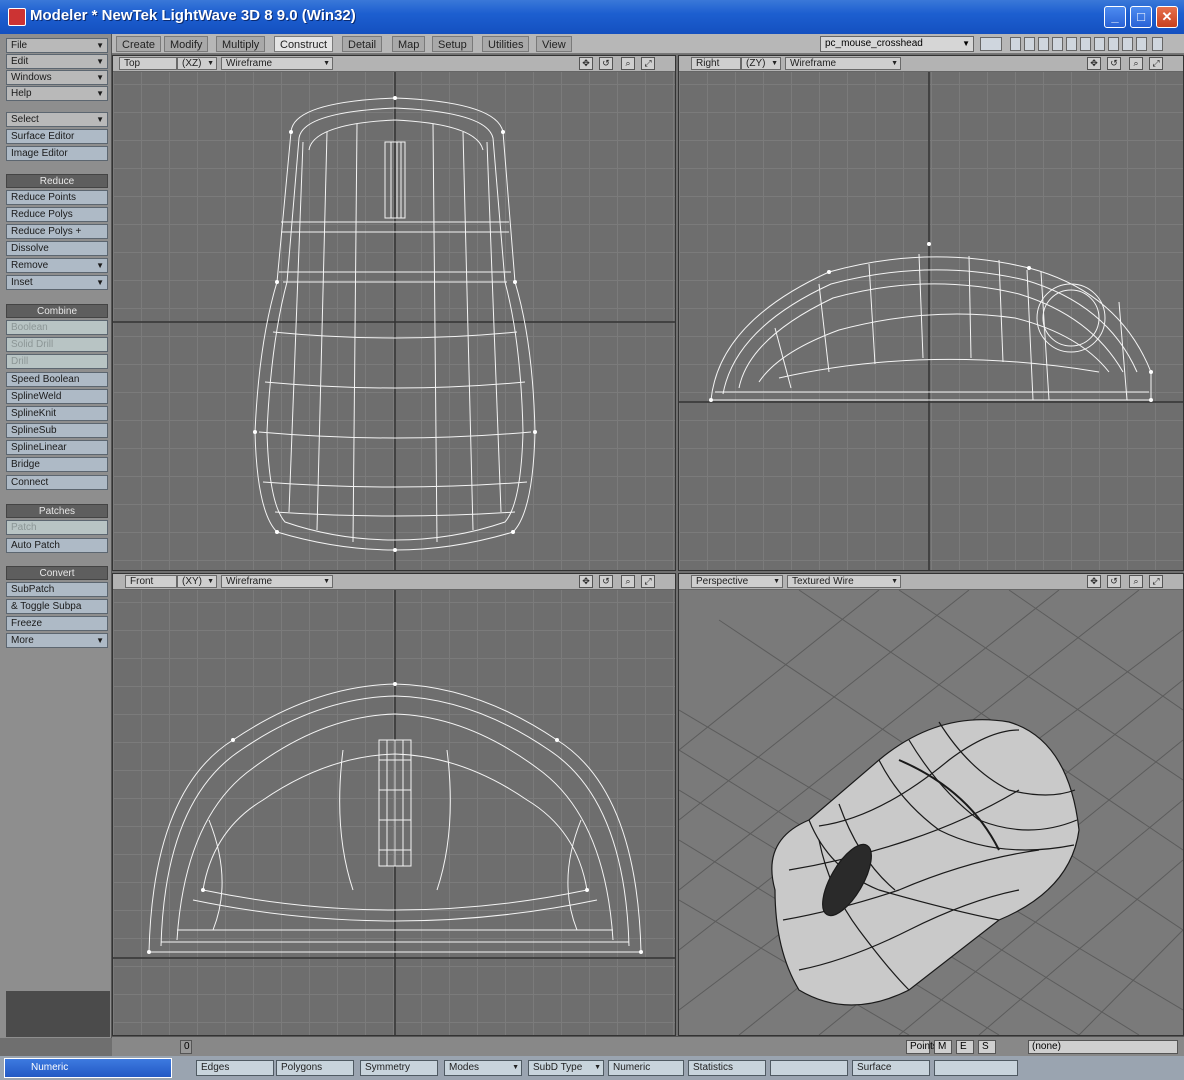 The image size is (1184, 1080). I want to click on remove-menu: Remove, so click(57, 265).